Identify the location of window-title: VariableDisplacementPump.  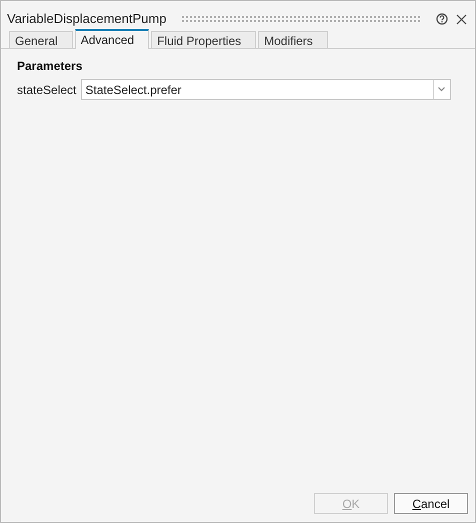
(86, 19).